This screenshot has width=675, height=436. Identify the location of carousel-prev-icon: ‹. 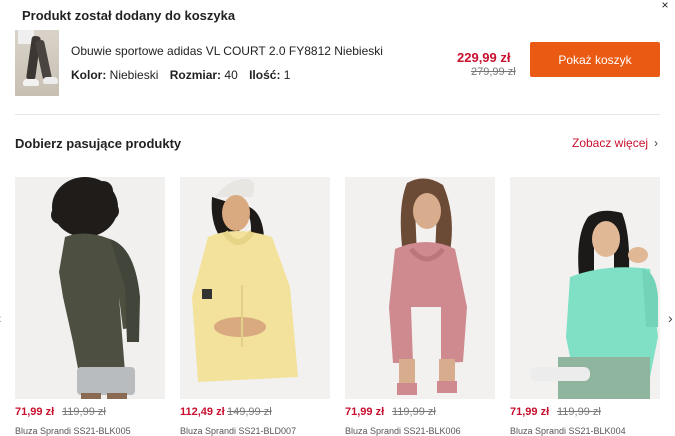
(1, 318).